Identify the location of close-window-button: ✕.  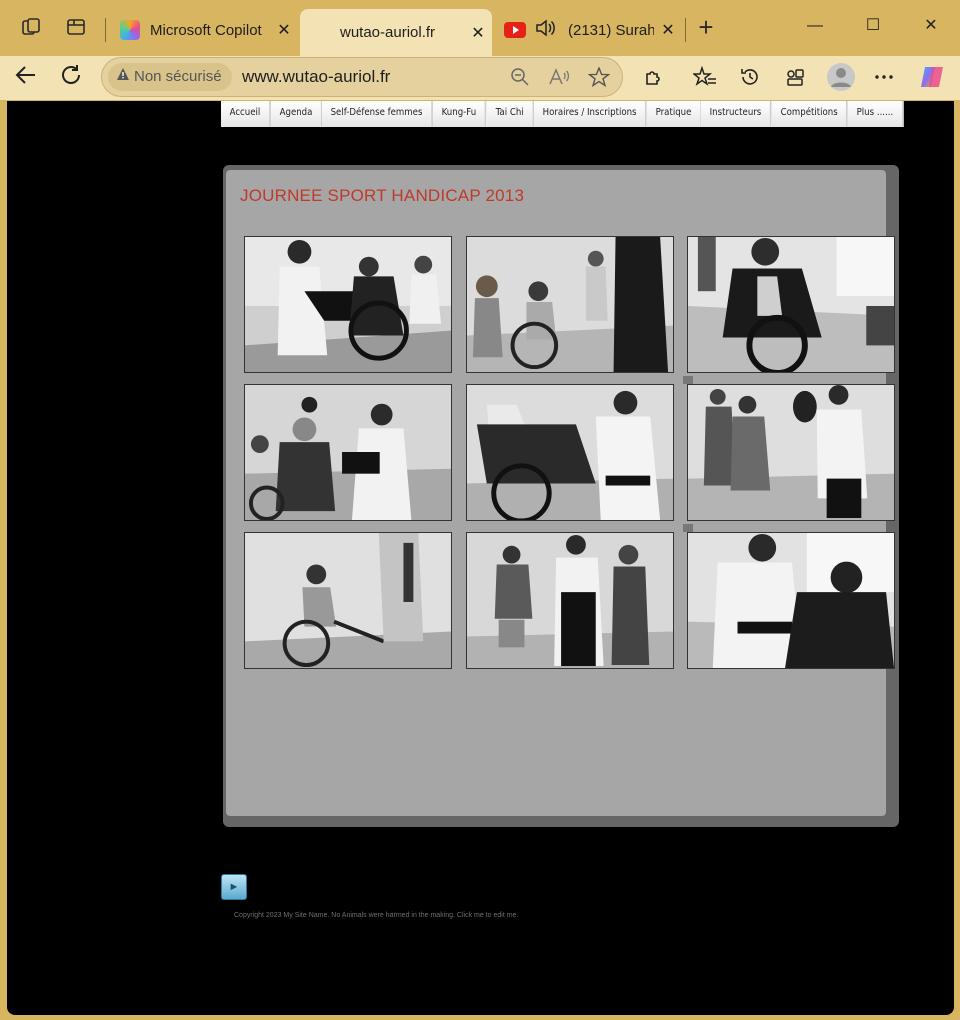
(931, 26).